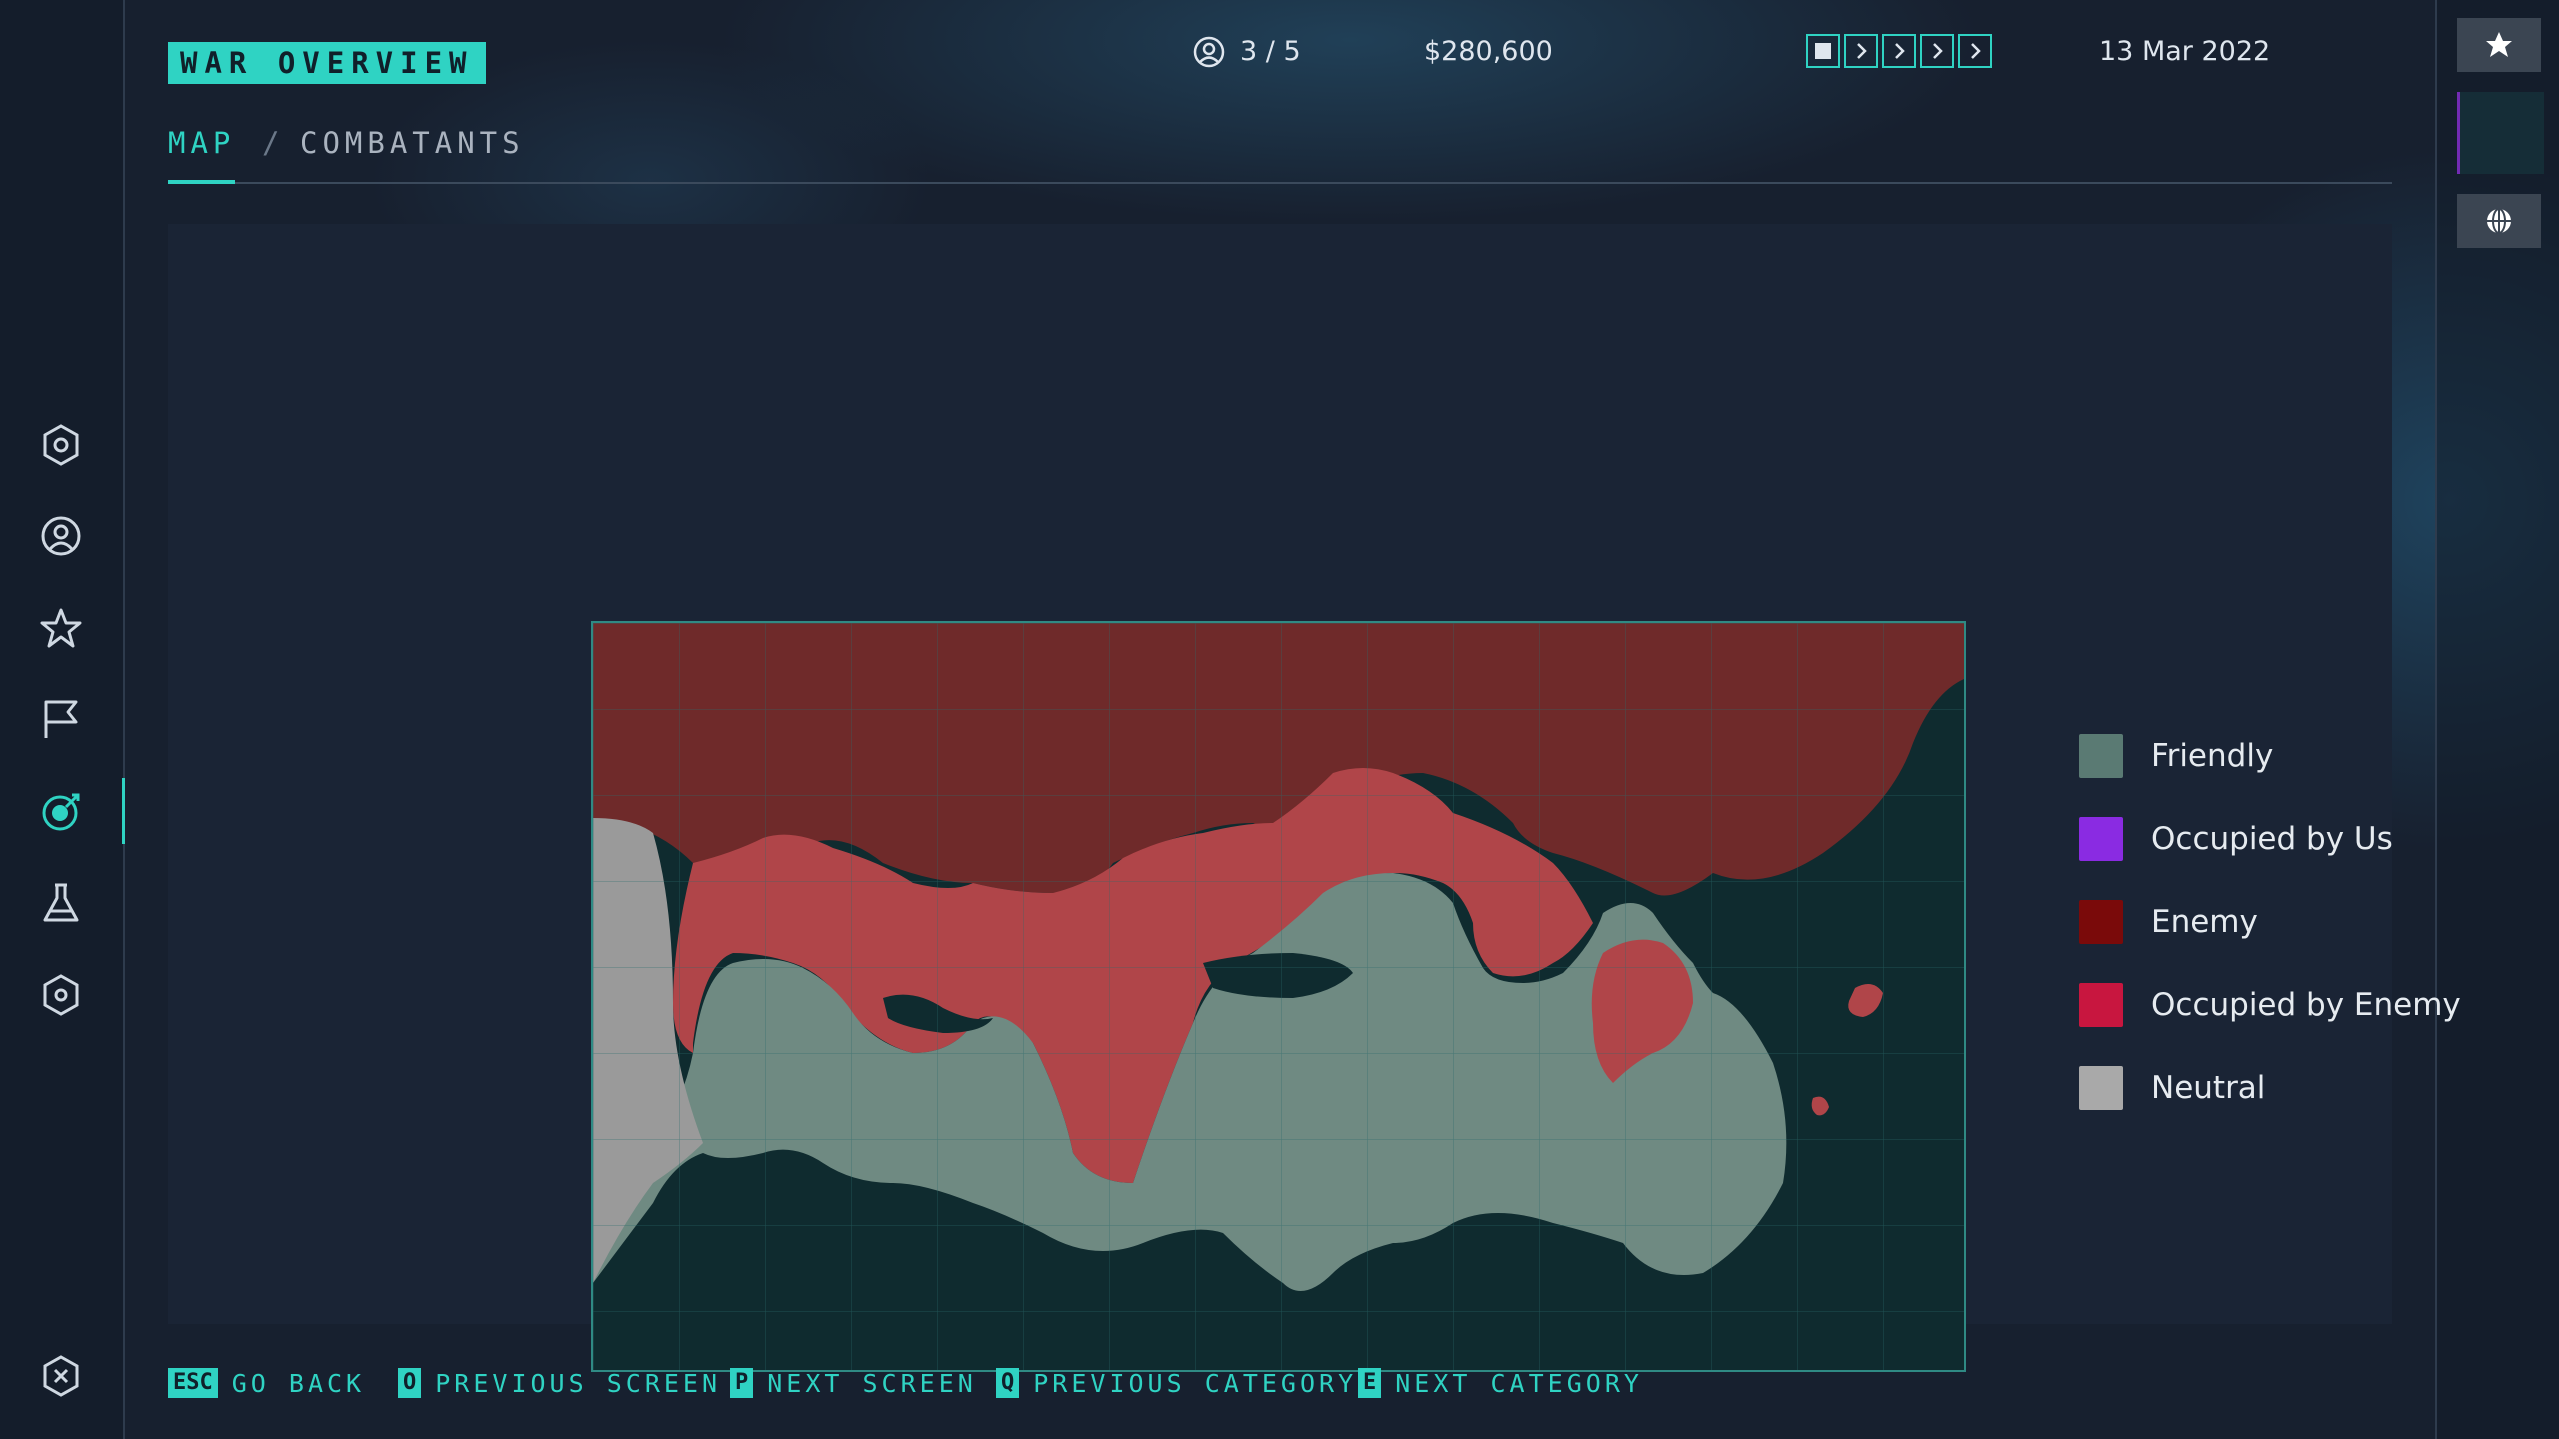 This screenshot has width=2559, height=1439. What do you see at coordinates (2500, 133) in the screenshot?
I see `minimap-thumbnail` at bounding box center [2500, 133].